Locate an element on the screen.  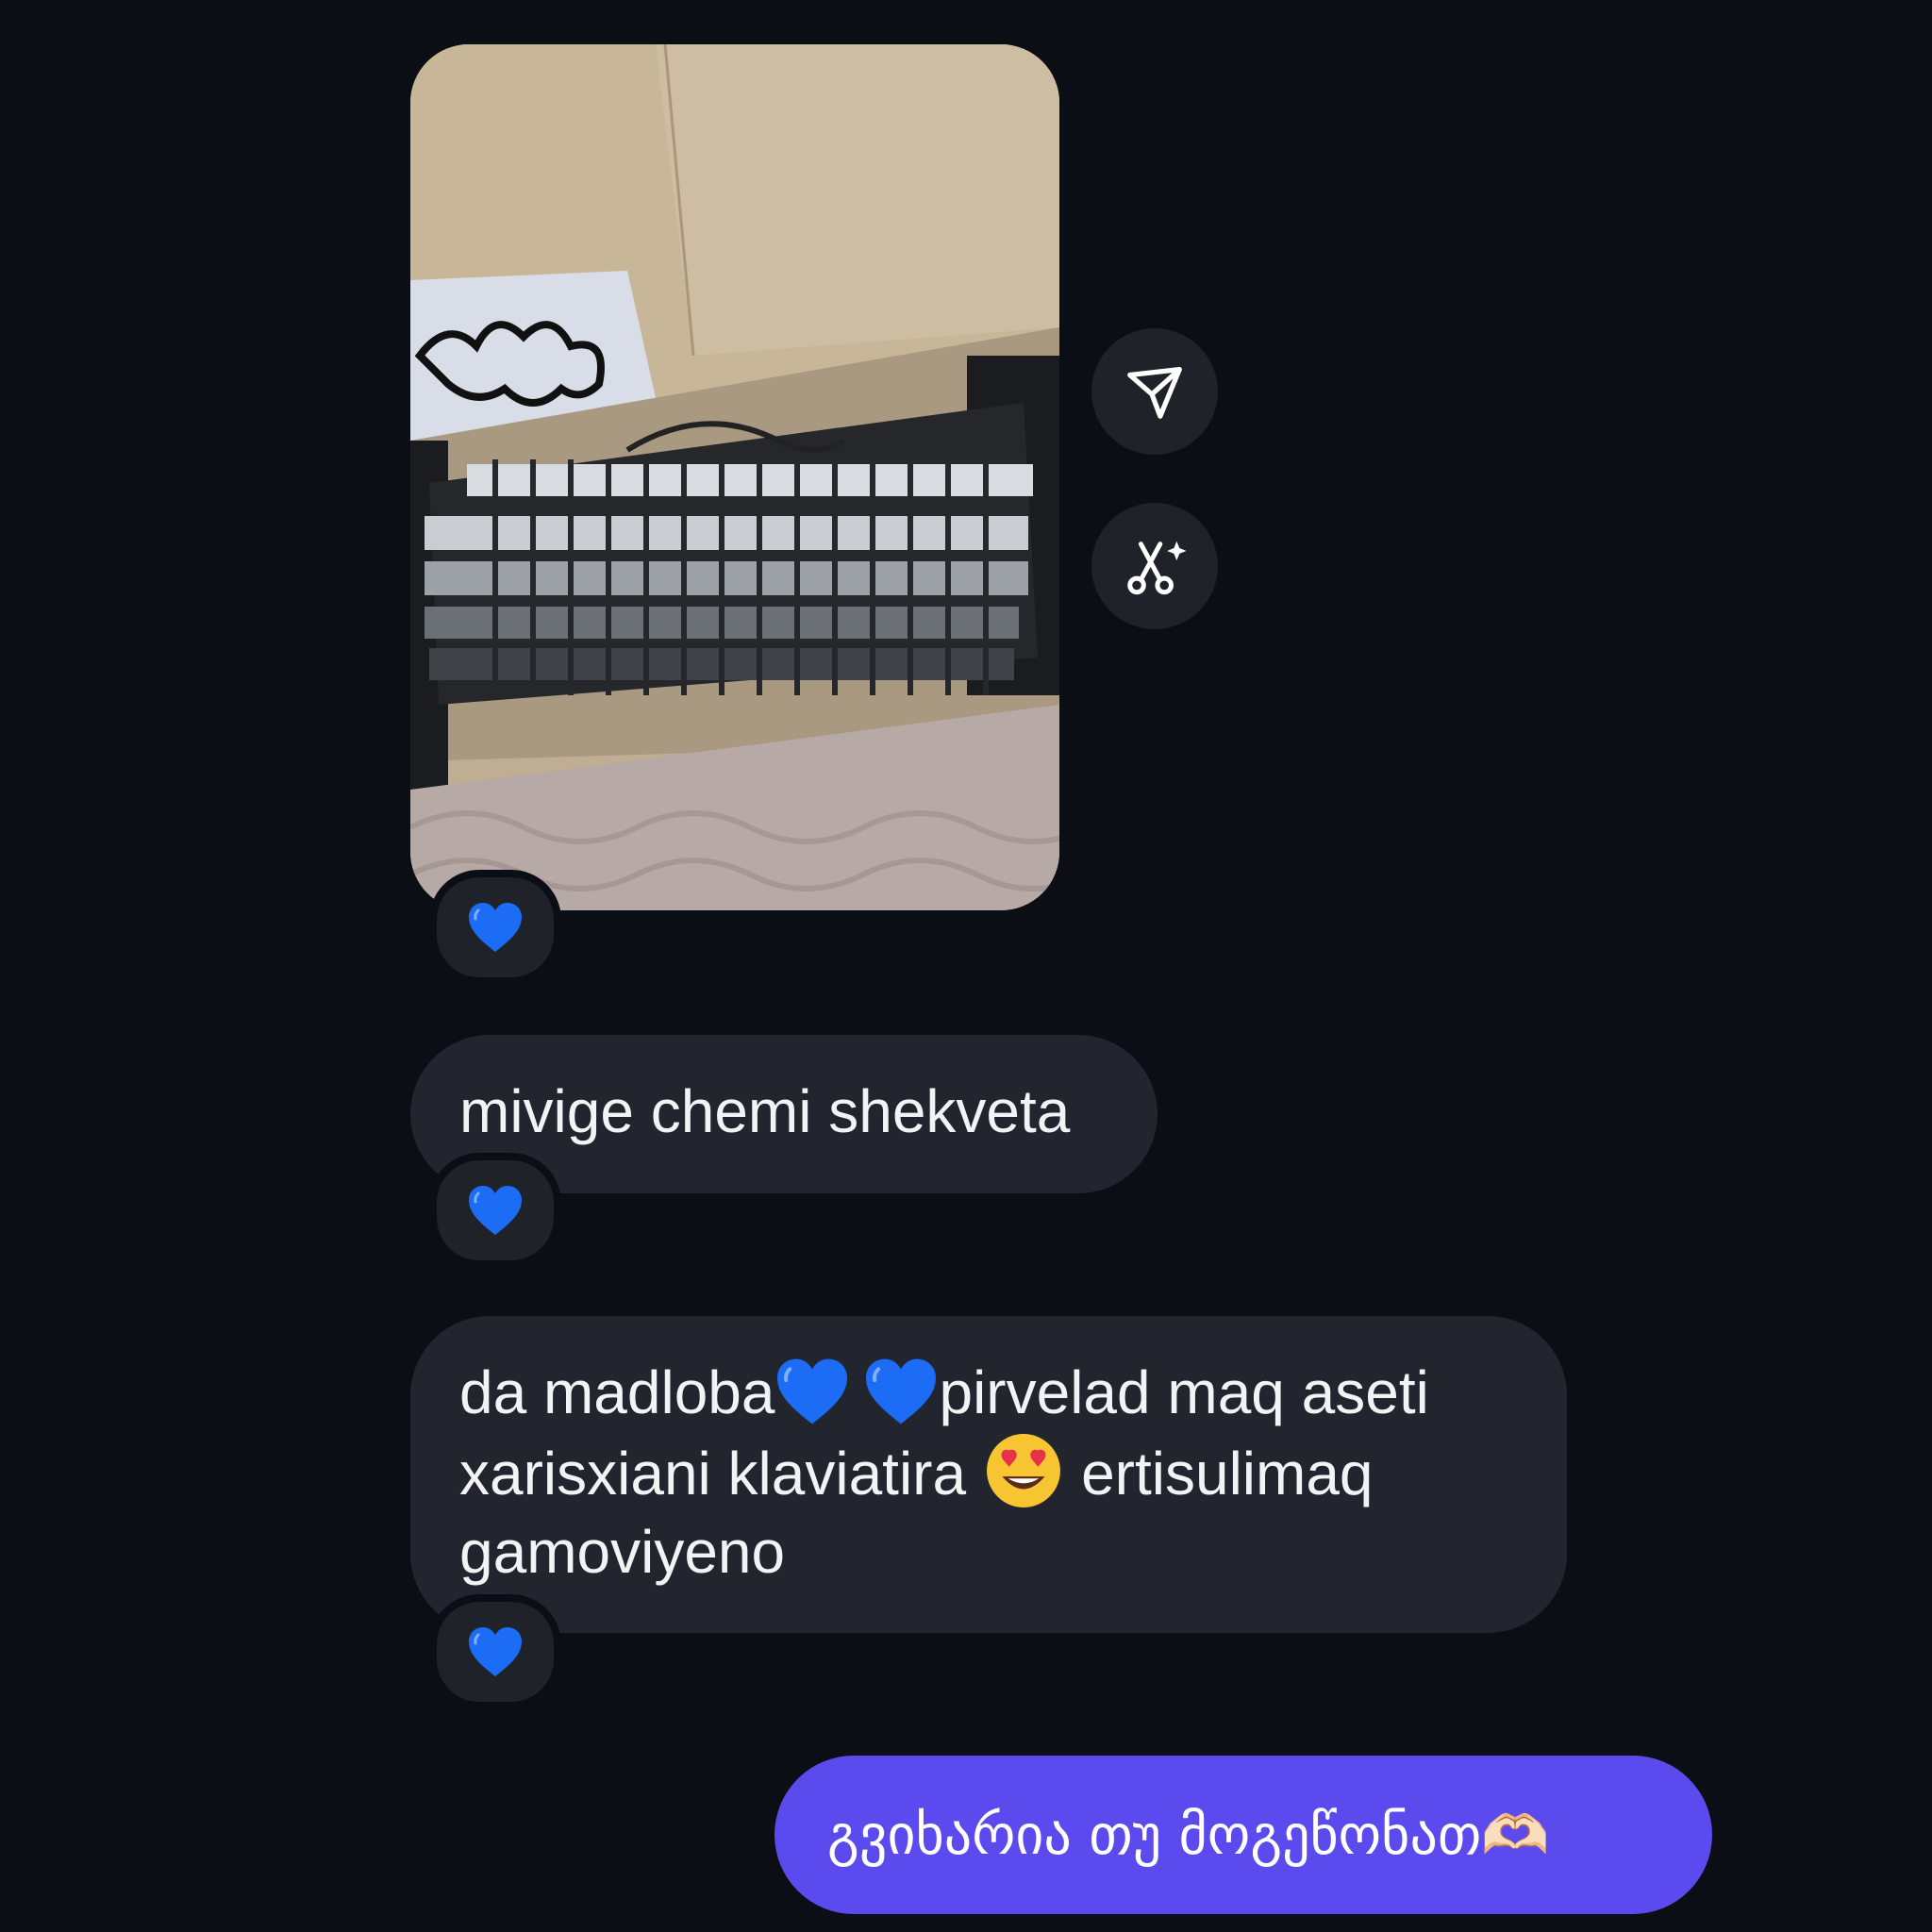
heart-eyes-emoji-icon is located at coordinates (1024, 1471).